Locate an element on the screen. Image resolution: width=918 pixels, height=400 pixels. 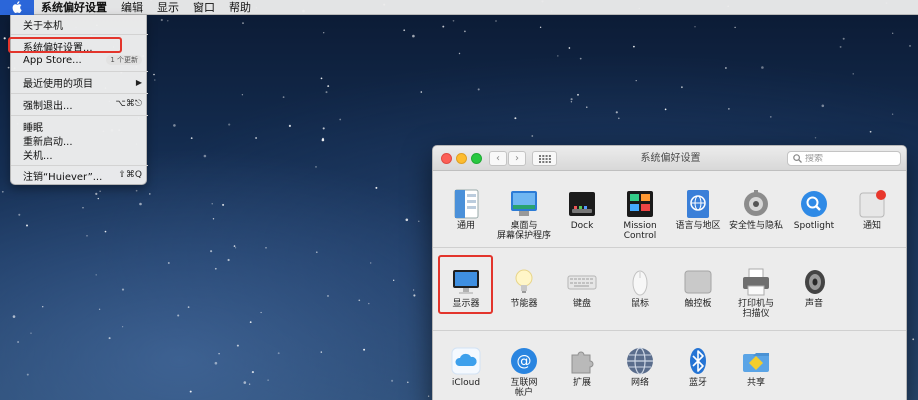
pref-security-privacy: 安全性与隐私 is located at coordinates (756, 210).